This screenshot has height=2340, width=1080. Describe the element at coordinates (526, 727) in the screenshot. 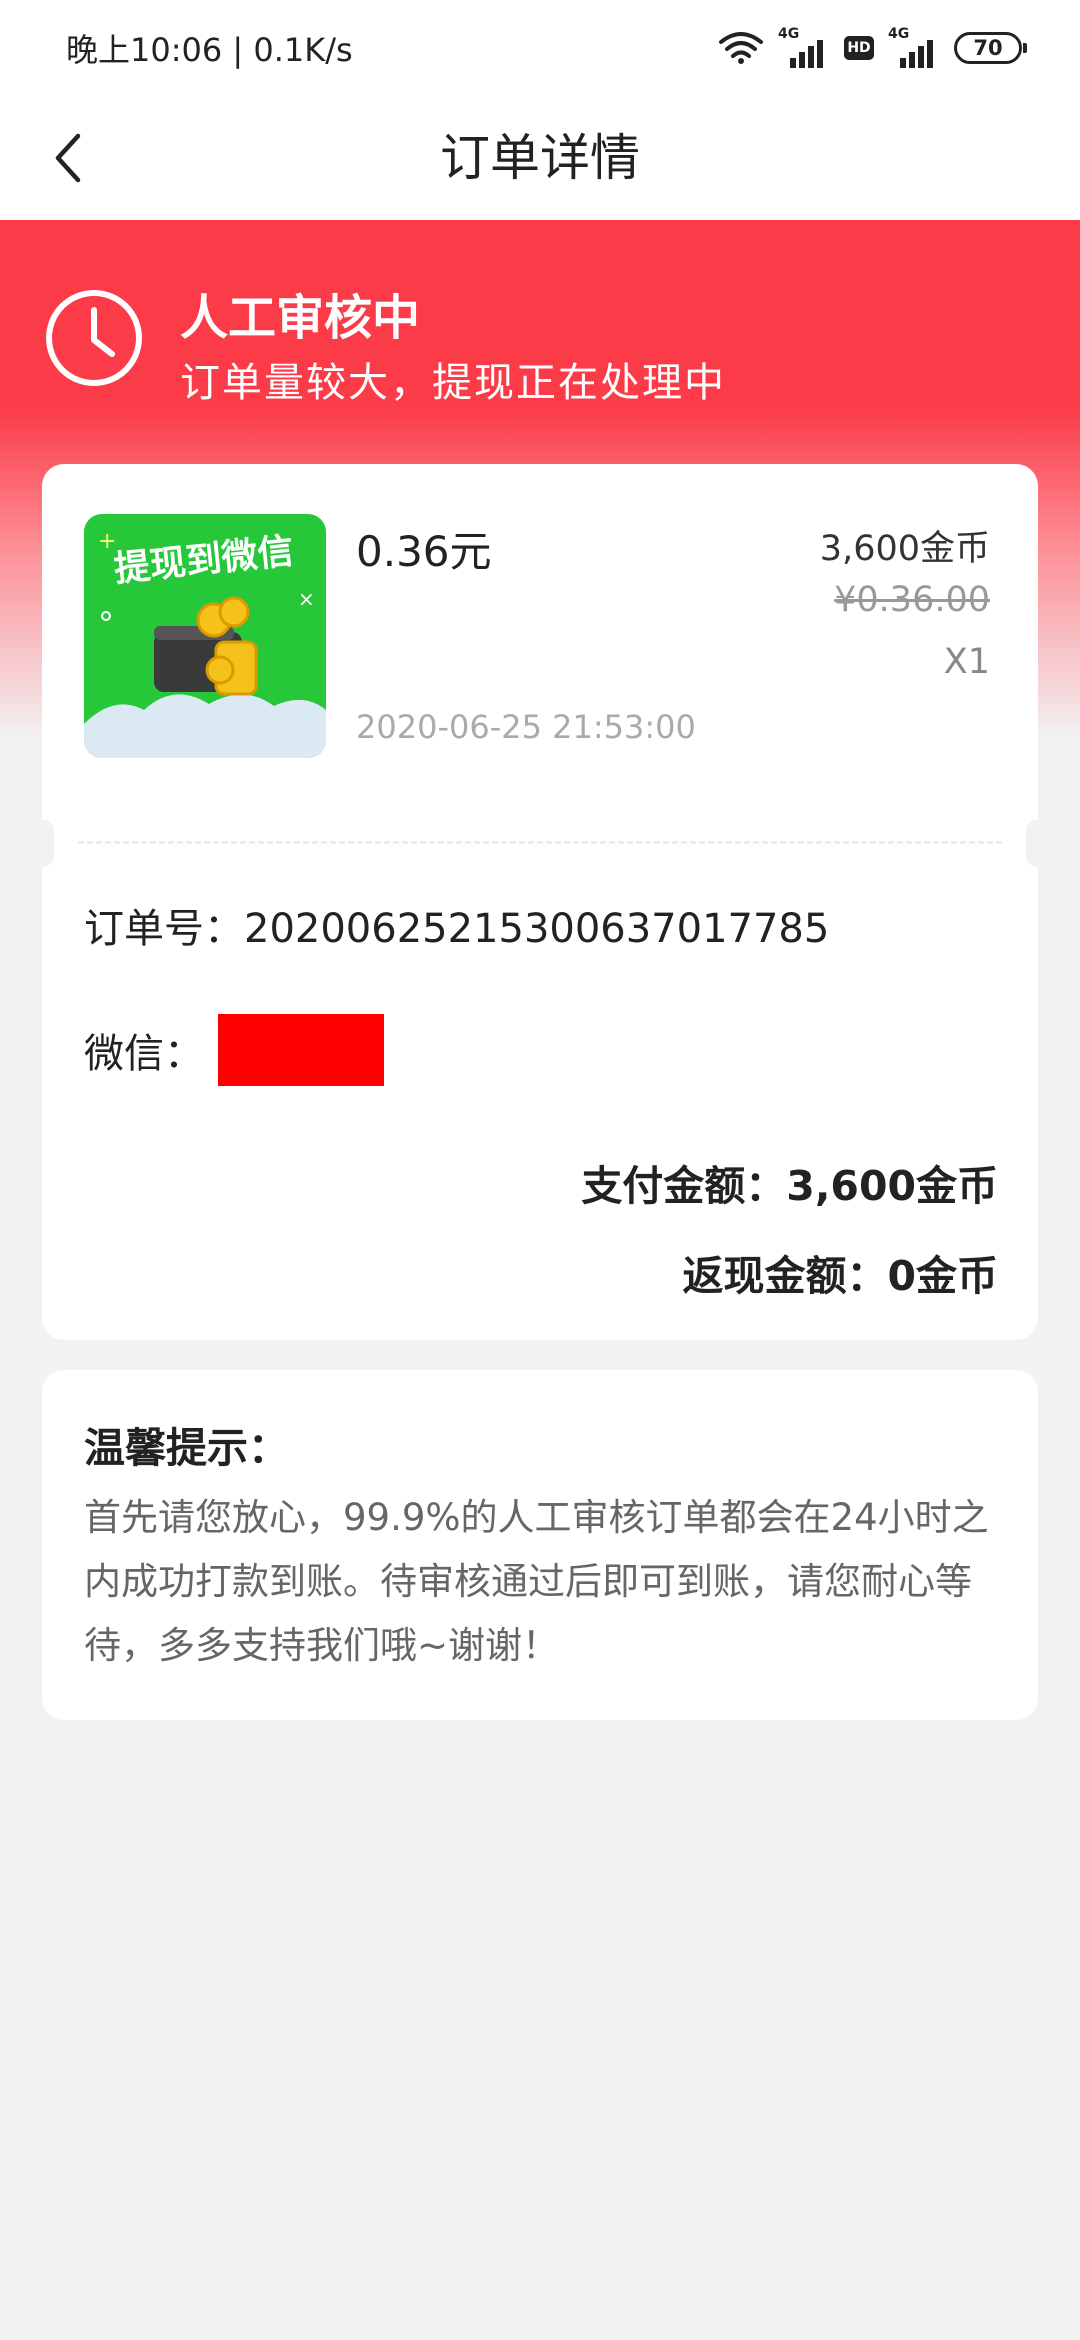

I see `order-time: 2020-06-25 21:53:00` at that location.